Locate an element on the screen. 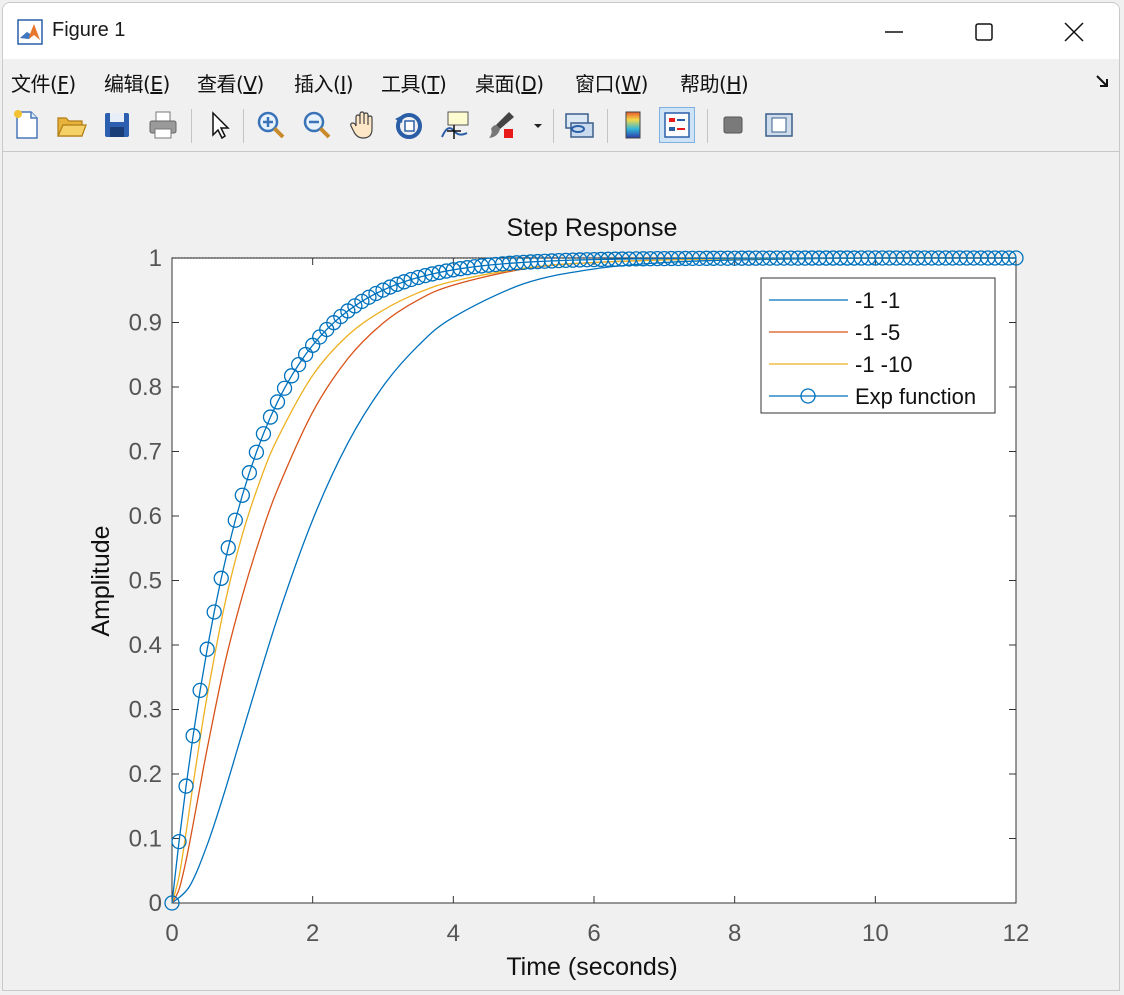 The image size is (1124, 995). zoom-in-button is located at coordinates (271, 125).